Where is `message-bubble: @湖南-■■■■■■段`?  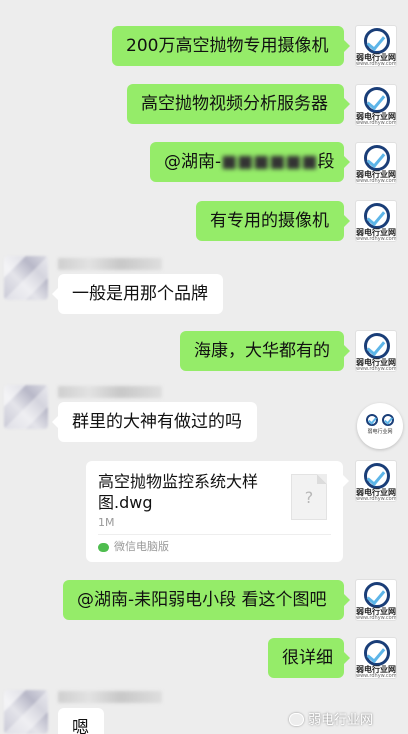
message-bubble: @湖南-■■■■■■段 is located at coordinates (250, 162).